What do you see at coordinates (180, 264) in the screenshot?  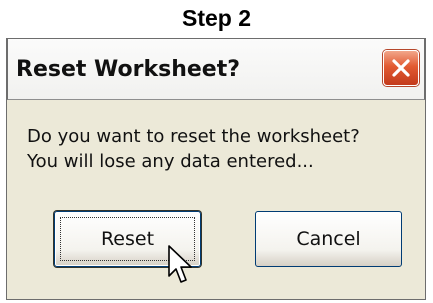 I see `mouse-pointer-icon` at bounding box center [180, 264].